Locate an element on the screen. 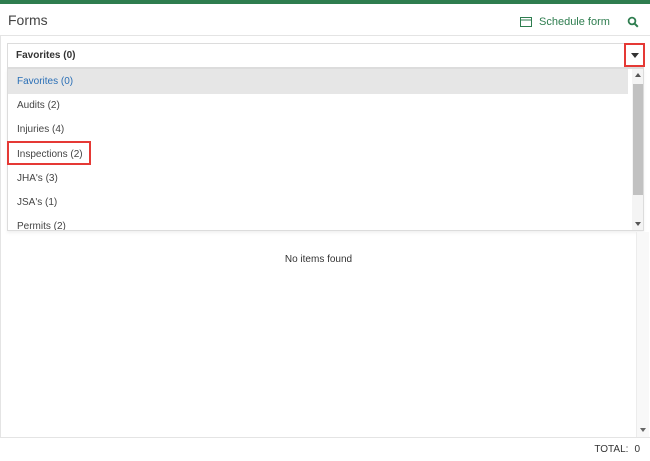 This screenshot has height=461, width=650. dropdown-option-inspections: Inspections (2) is located at coordinates (318, 154).